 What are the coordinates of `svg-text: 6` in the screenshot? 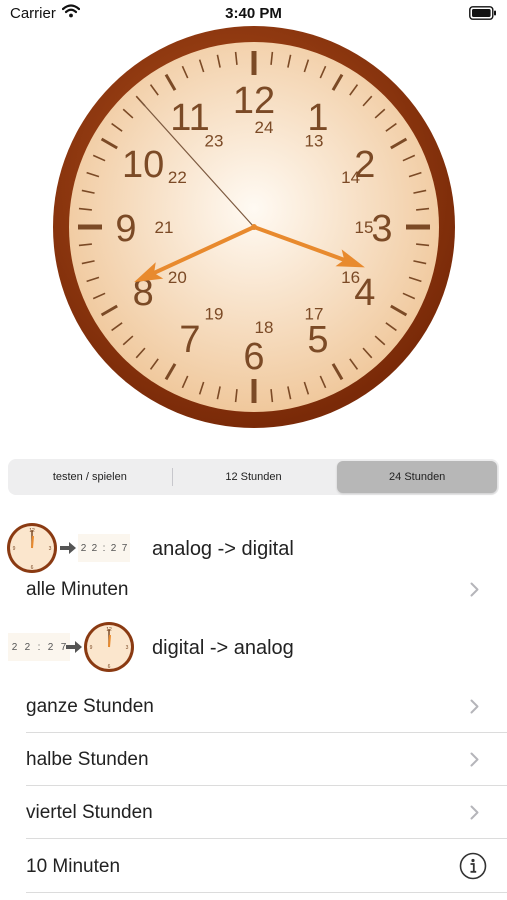 It's located at (109, 667).